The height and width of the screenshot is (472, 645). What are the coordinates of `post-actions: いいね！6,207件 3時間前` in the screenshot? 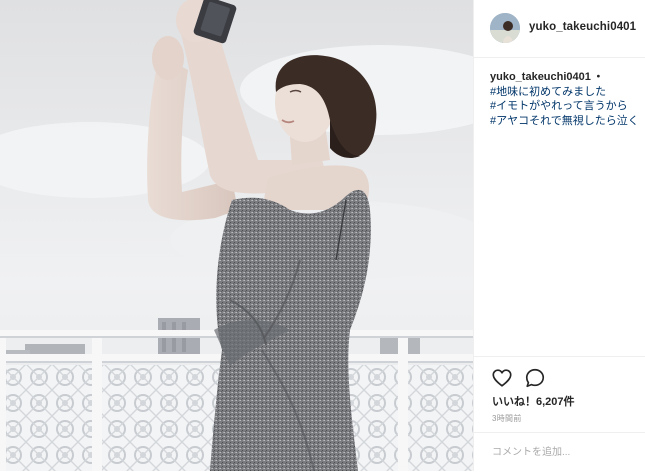 It's located at (559, 413).